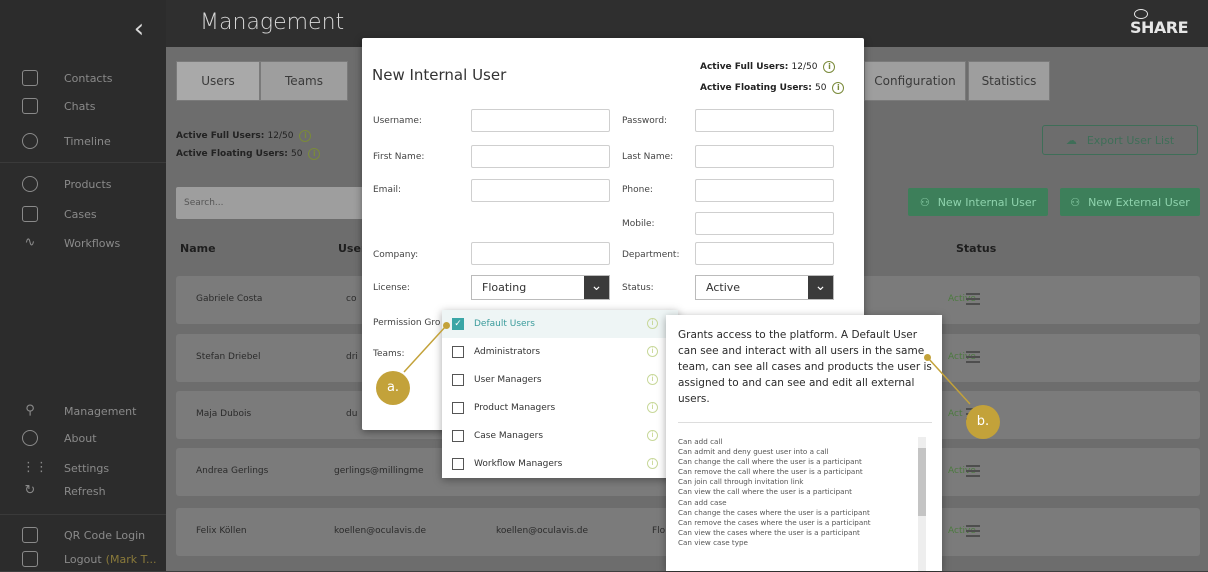 The height and width of the screenshot is (572, 1208). What do you see at coordinates (983, 422) in the screenshot?
I see `callout-b: b.` at bounding box center [983, 422].